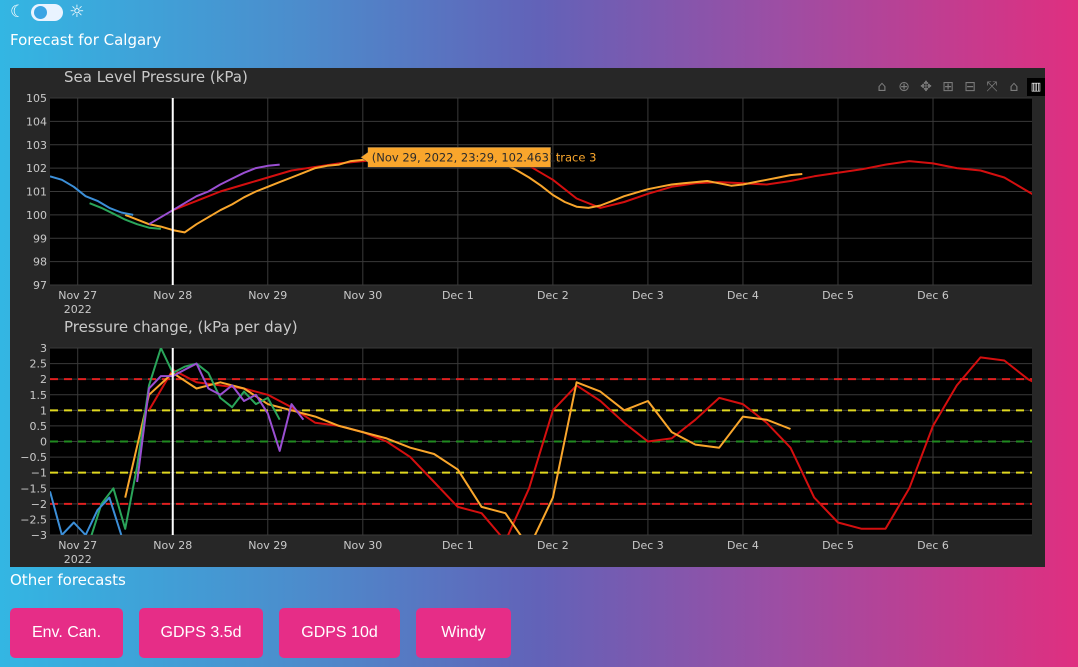 The height and width of the screenshot is (667, 1078). Describe the element at coordinates (466, 157) in the screenshot. I see `hover-tooltip-text: (Nov 29, 2022, 23:29, 102.4631)` at that location.